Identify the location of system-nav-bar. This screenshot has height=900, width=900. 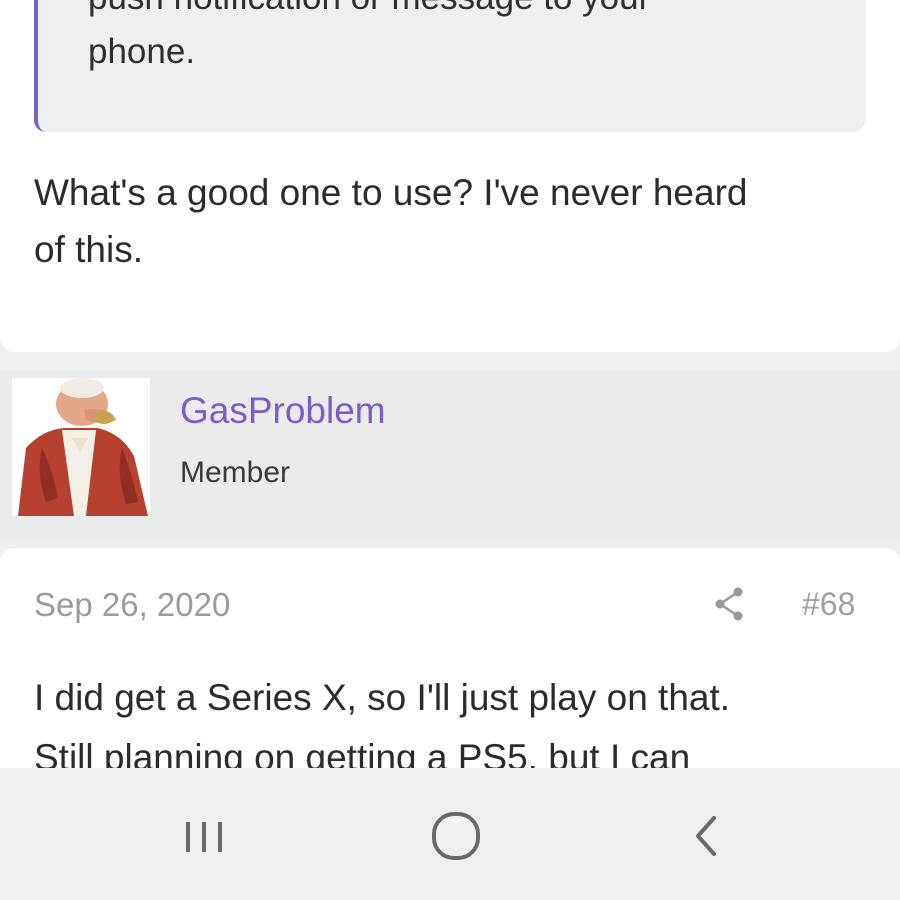
(450, 834).